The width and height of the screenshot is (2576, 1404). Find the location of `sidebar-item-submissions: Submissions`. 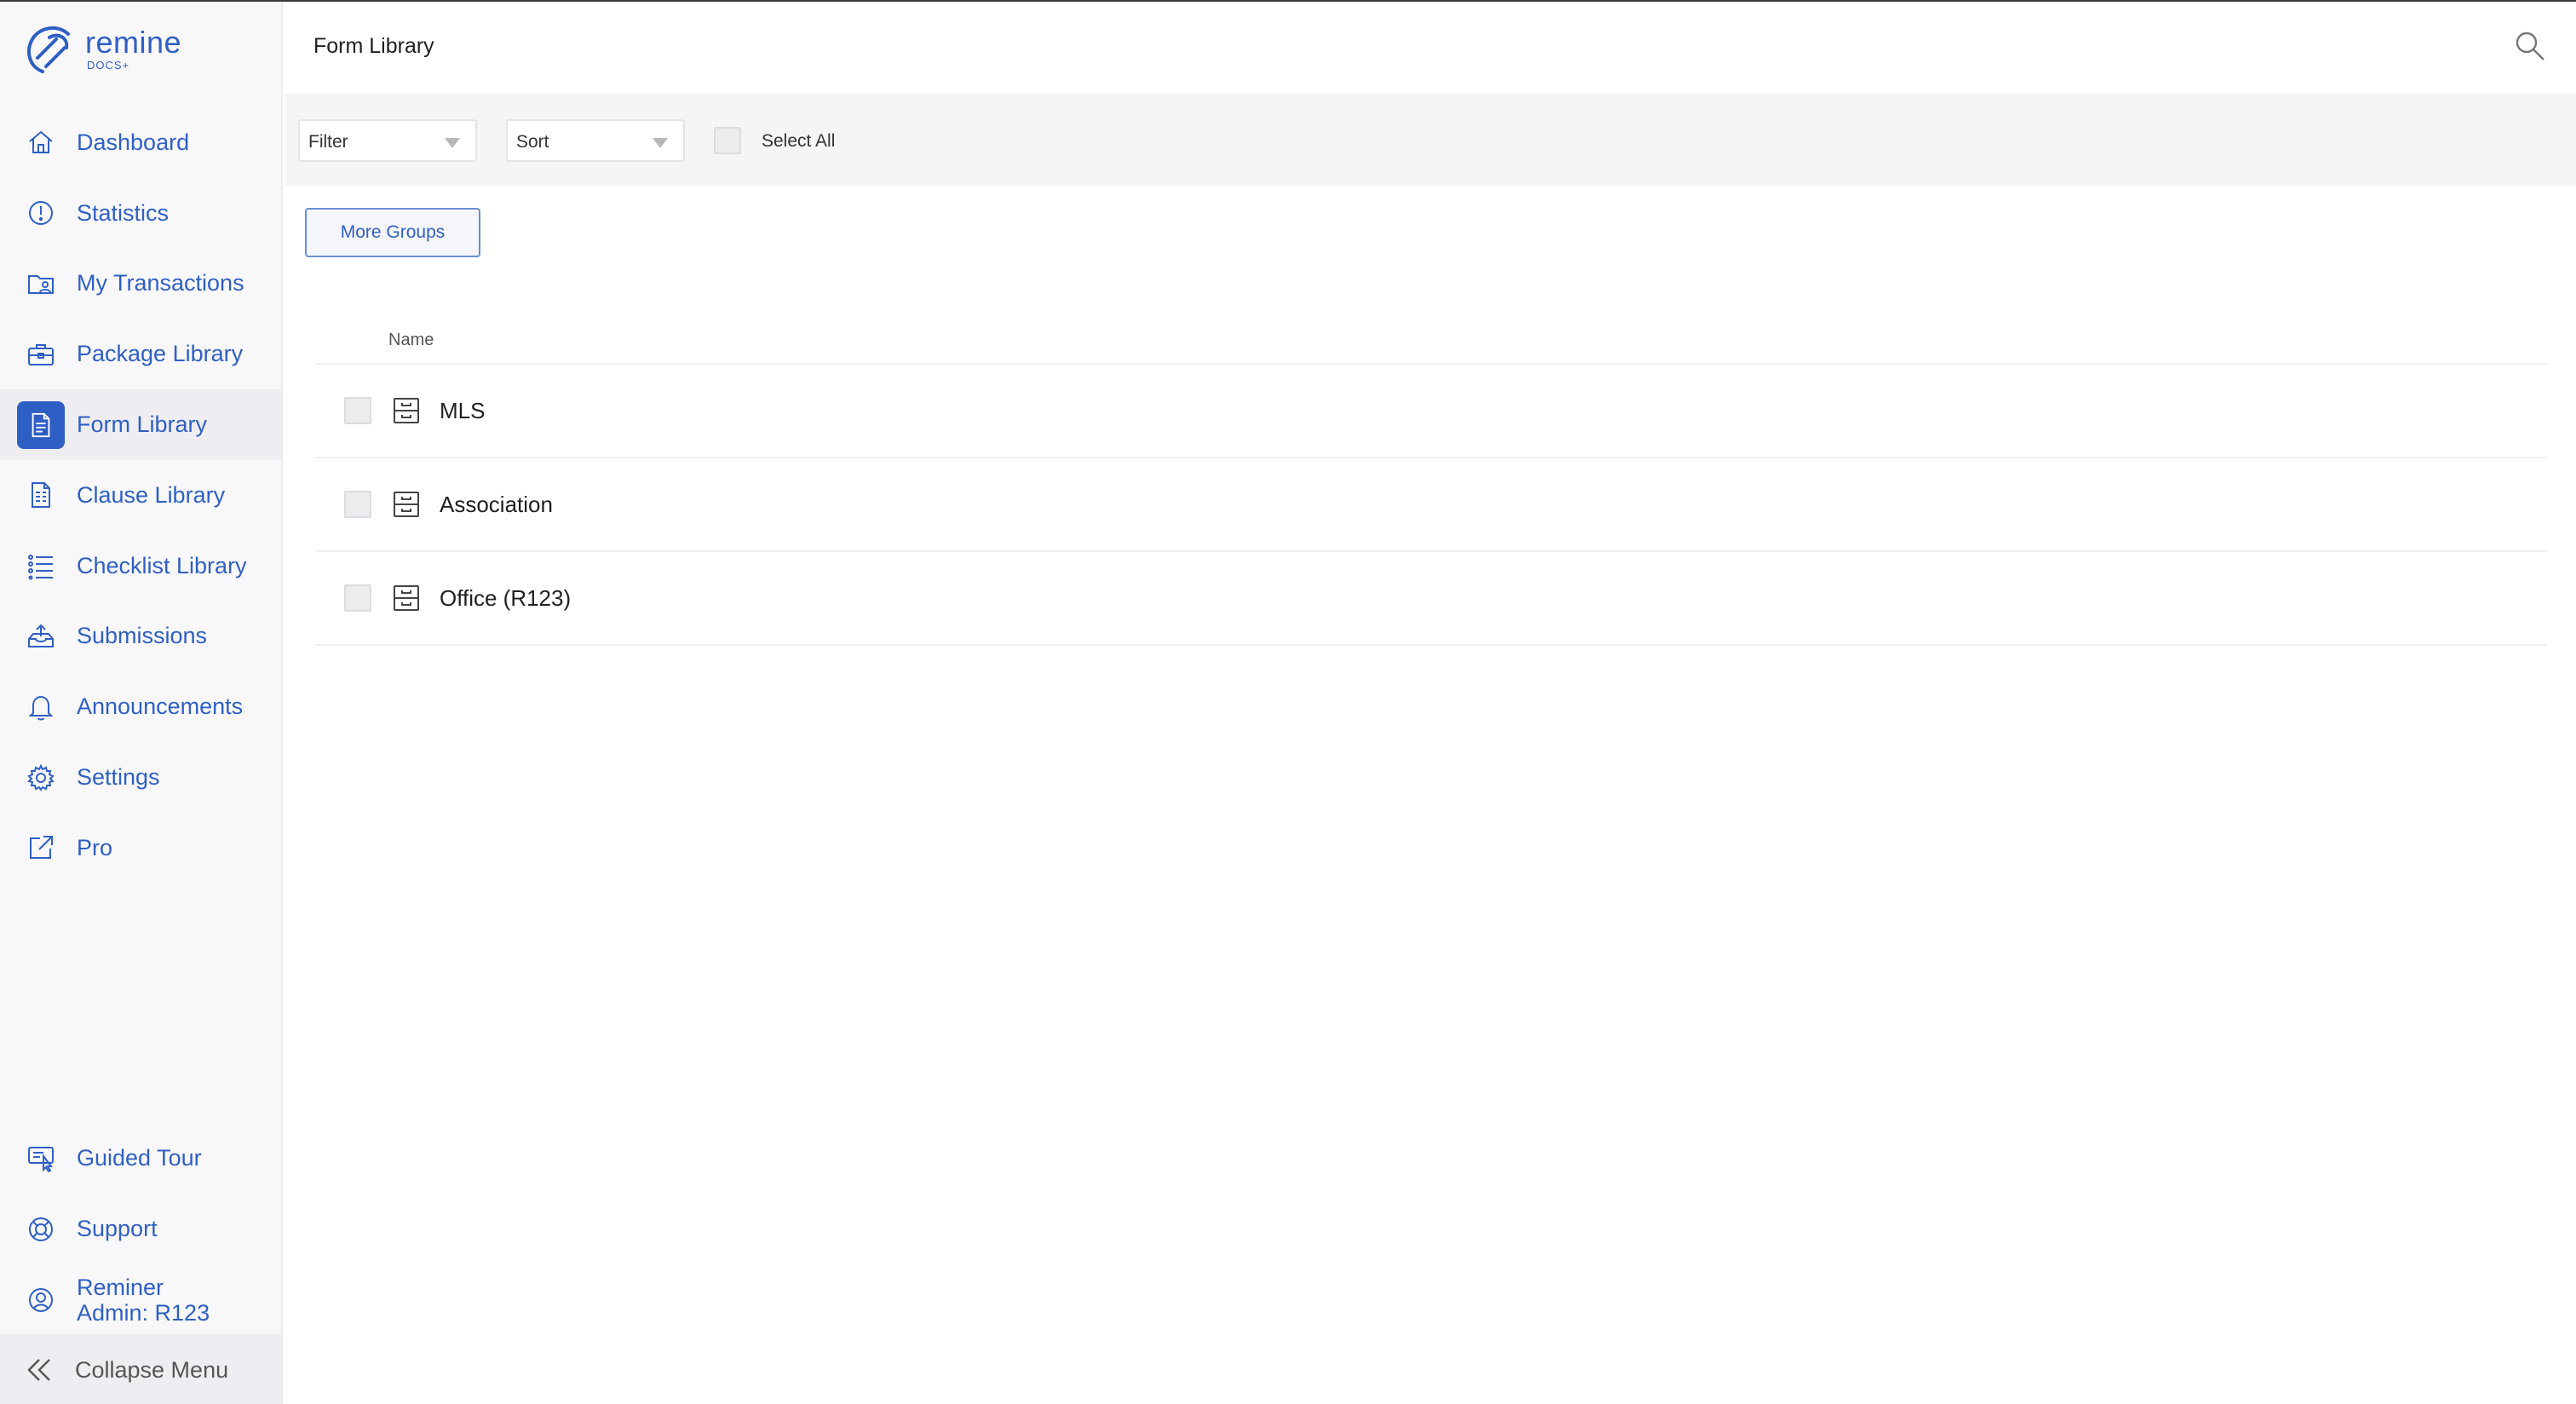

sidebar-item-submissions: Submissions is located at coordinates (140, 636).